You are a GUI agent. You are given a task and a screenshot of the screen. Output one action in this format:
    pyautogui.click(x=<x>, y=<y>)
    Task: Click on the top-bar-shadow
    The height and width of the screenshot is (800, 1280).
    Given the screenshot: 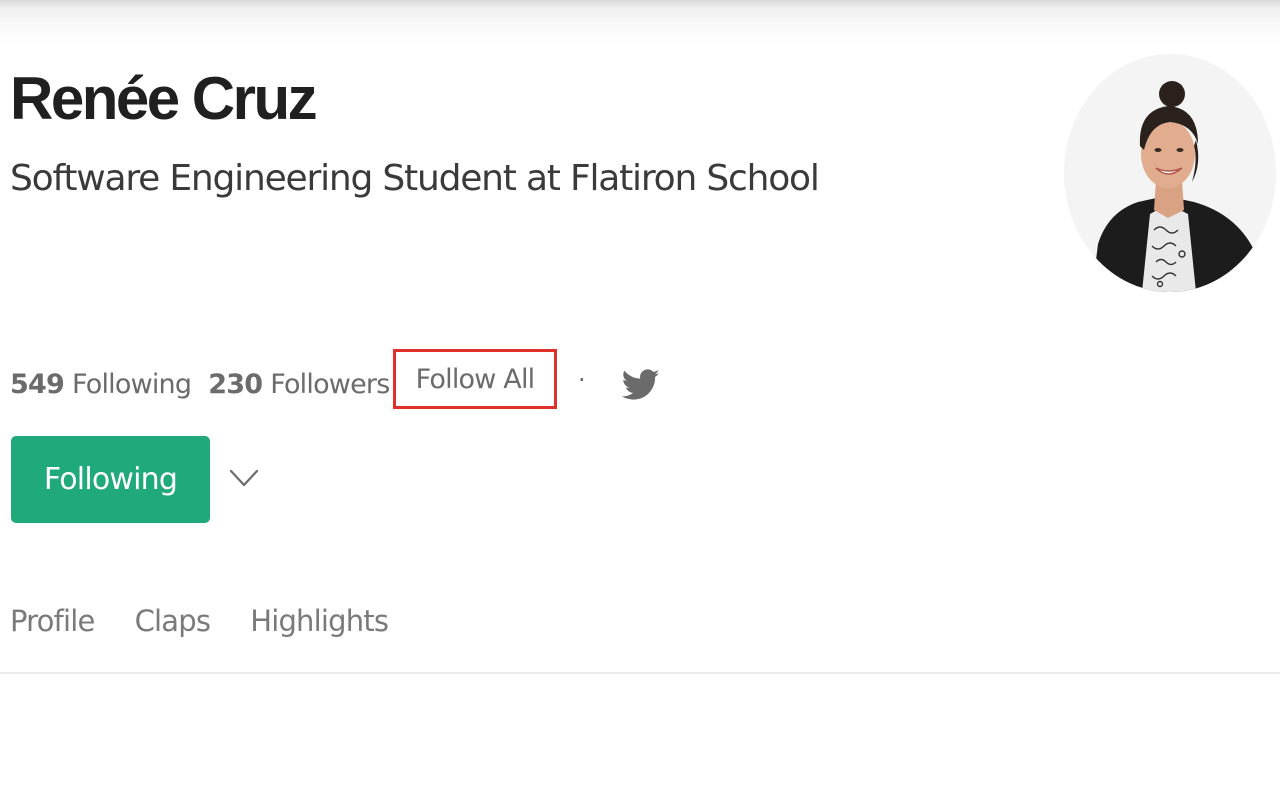 What is the action you would take?
    pyautogui.click(x=640, y=23)
    